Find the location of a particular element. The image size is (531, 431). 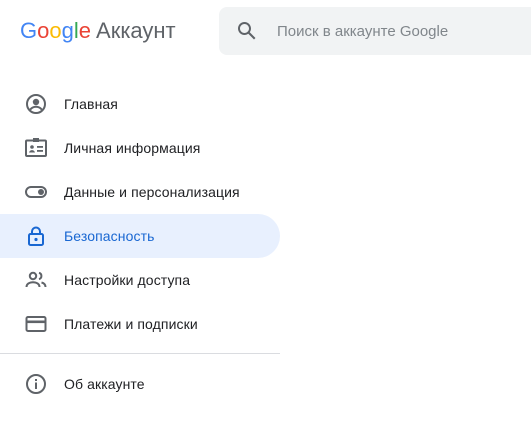

logo-letter: G is located at coordinates (29, 30).